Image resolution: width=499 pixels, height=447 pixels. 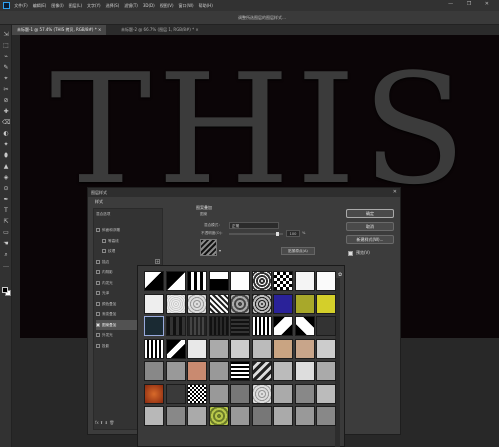 I want to click on crop-icon: ⌖, so click(x=6, y=79).